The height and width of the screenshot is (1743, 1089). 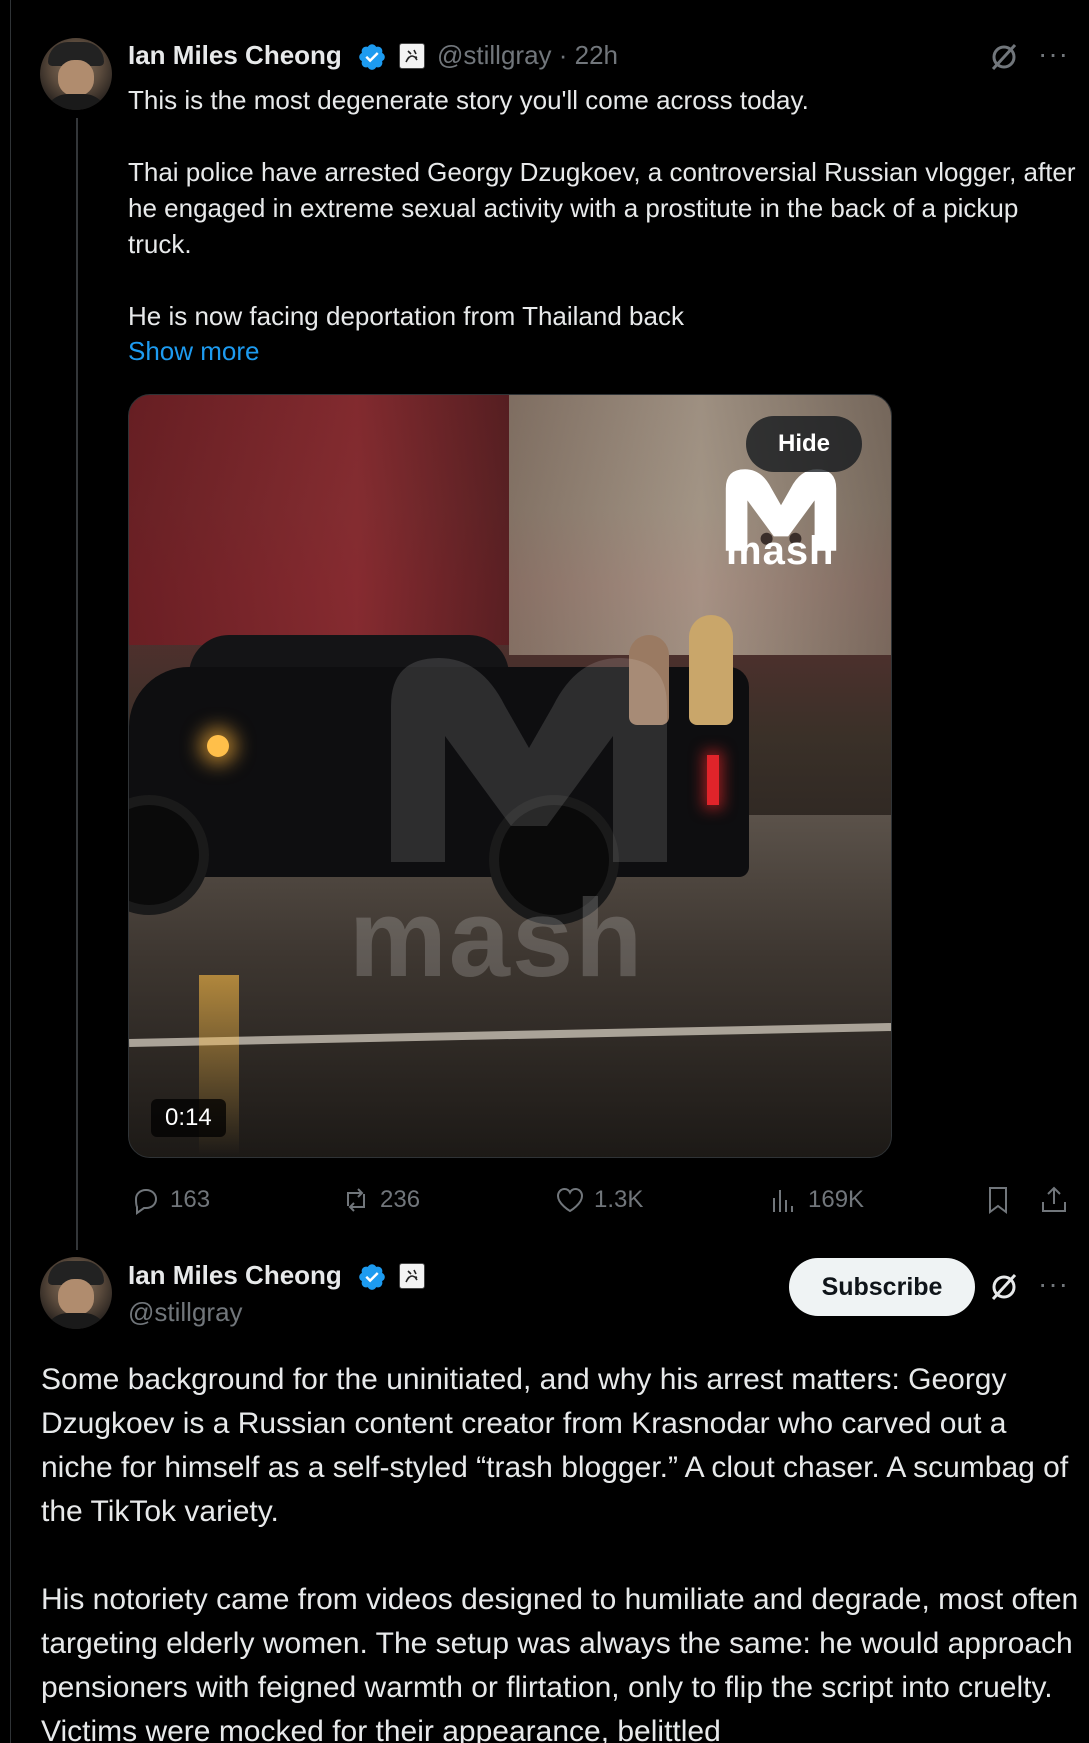 I want to click on share-icon, so click(x=1054, y=1199).